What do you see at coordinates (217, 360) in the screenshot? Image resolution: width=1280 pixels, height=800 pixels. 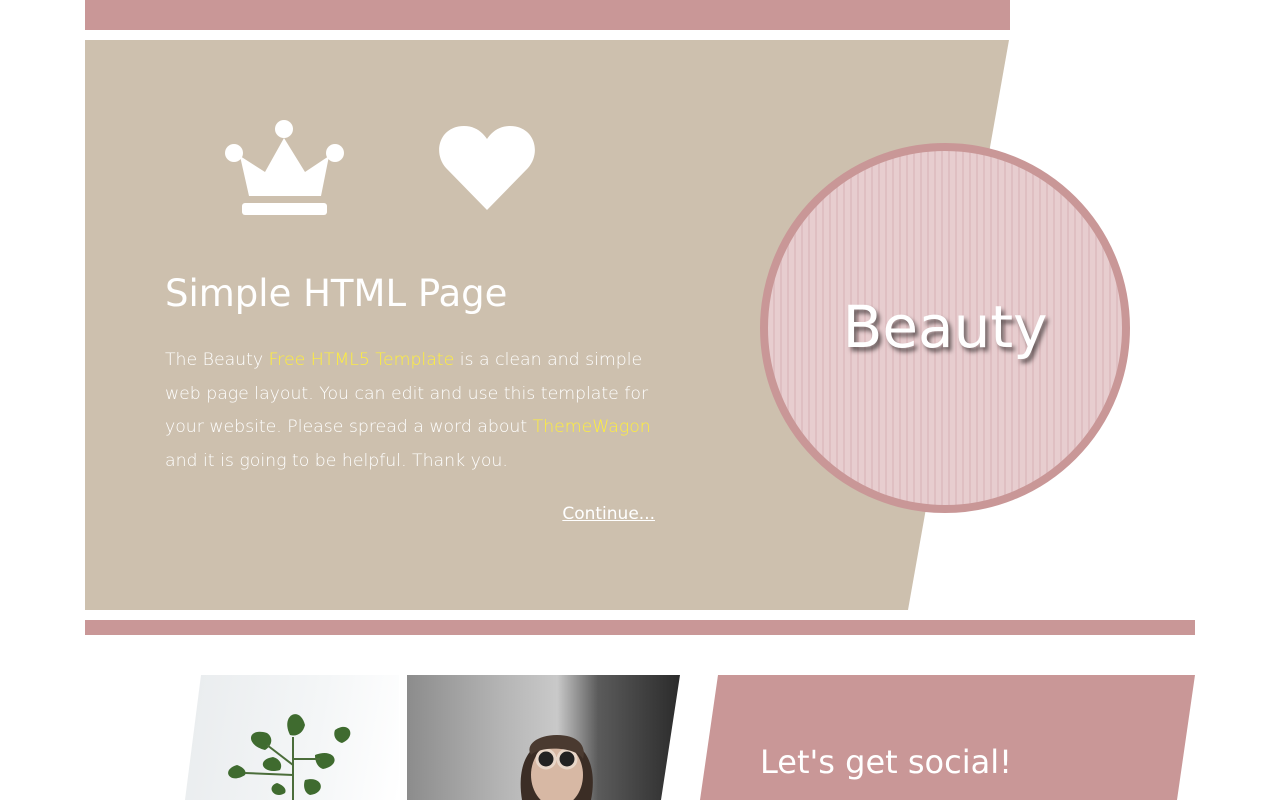 I see `hero-text-part: The Beauty` at bounding box center [217, 360].